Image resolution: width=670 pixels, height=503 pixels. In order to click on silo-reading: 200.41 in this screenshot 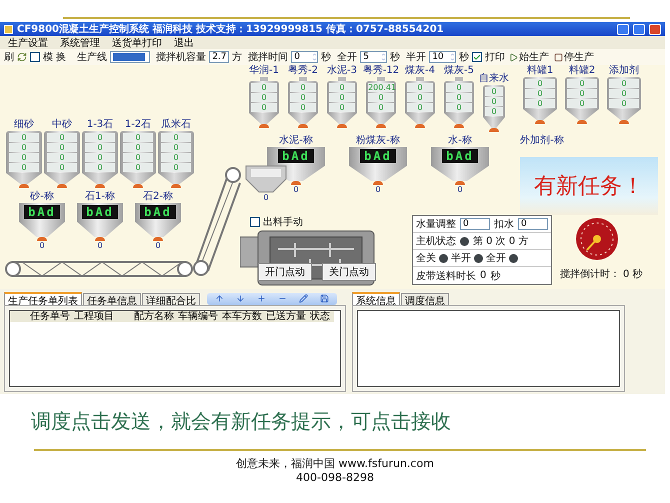, I will do `click(381, 87)`.